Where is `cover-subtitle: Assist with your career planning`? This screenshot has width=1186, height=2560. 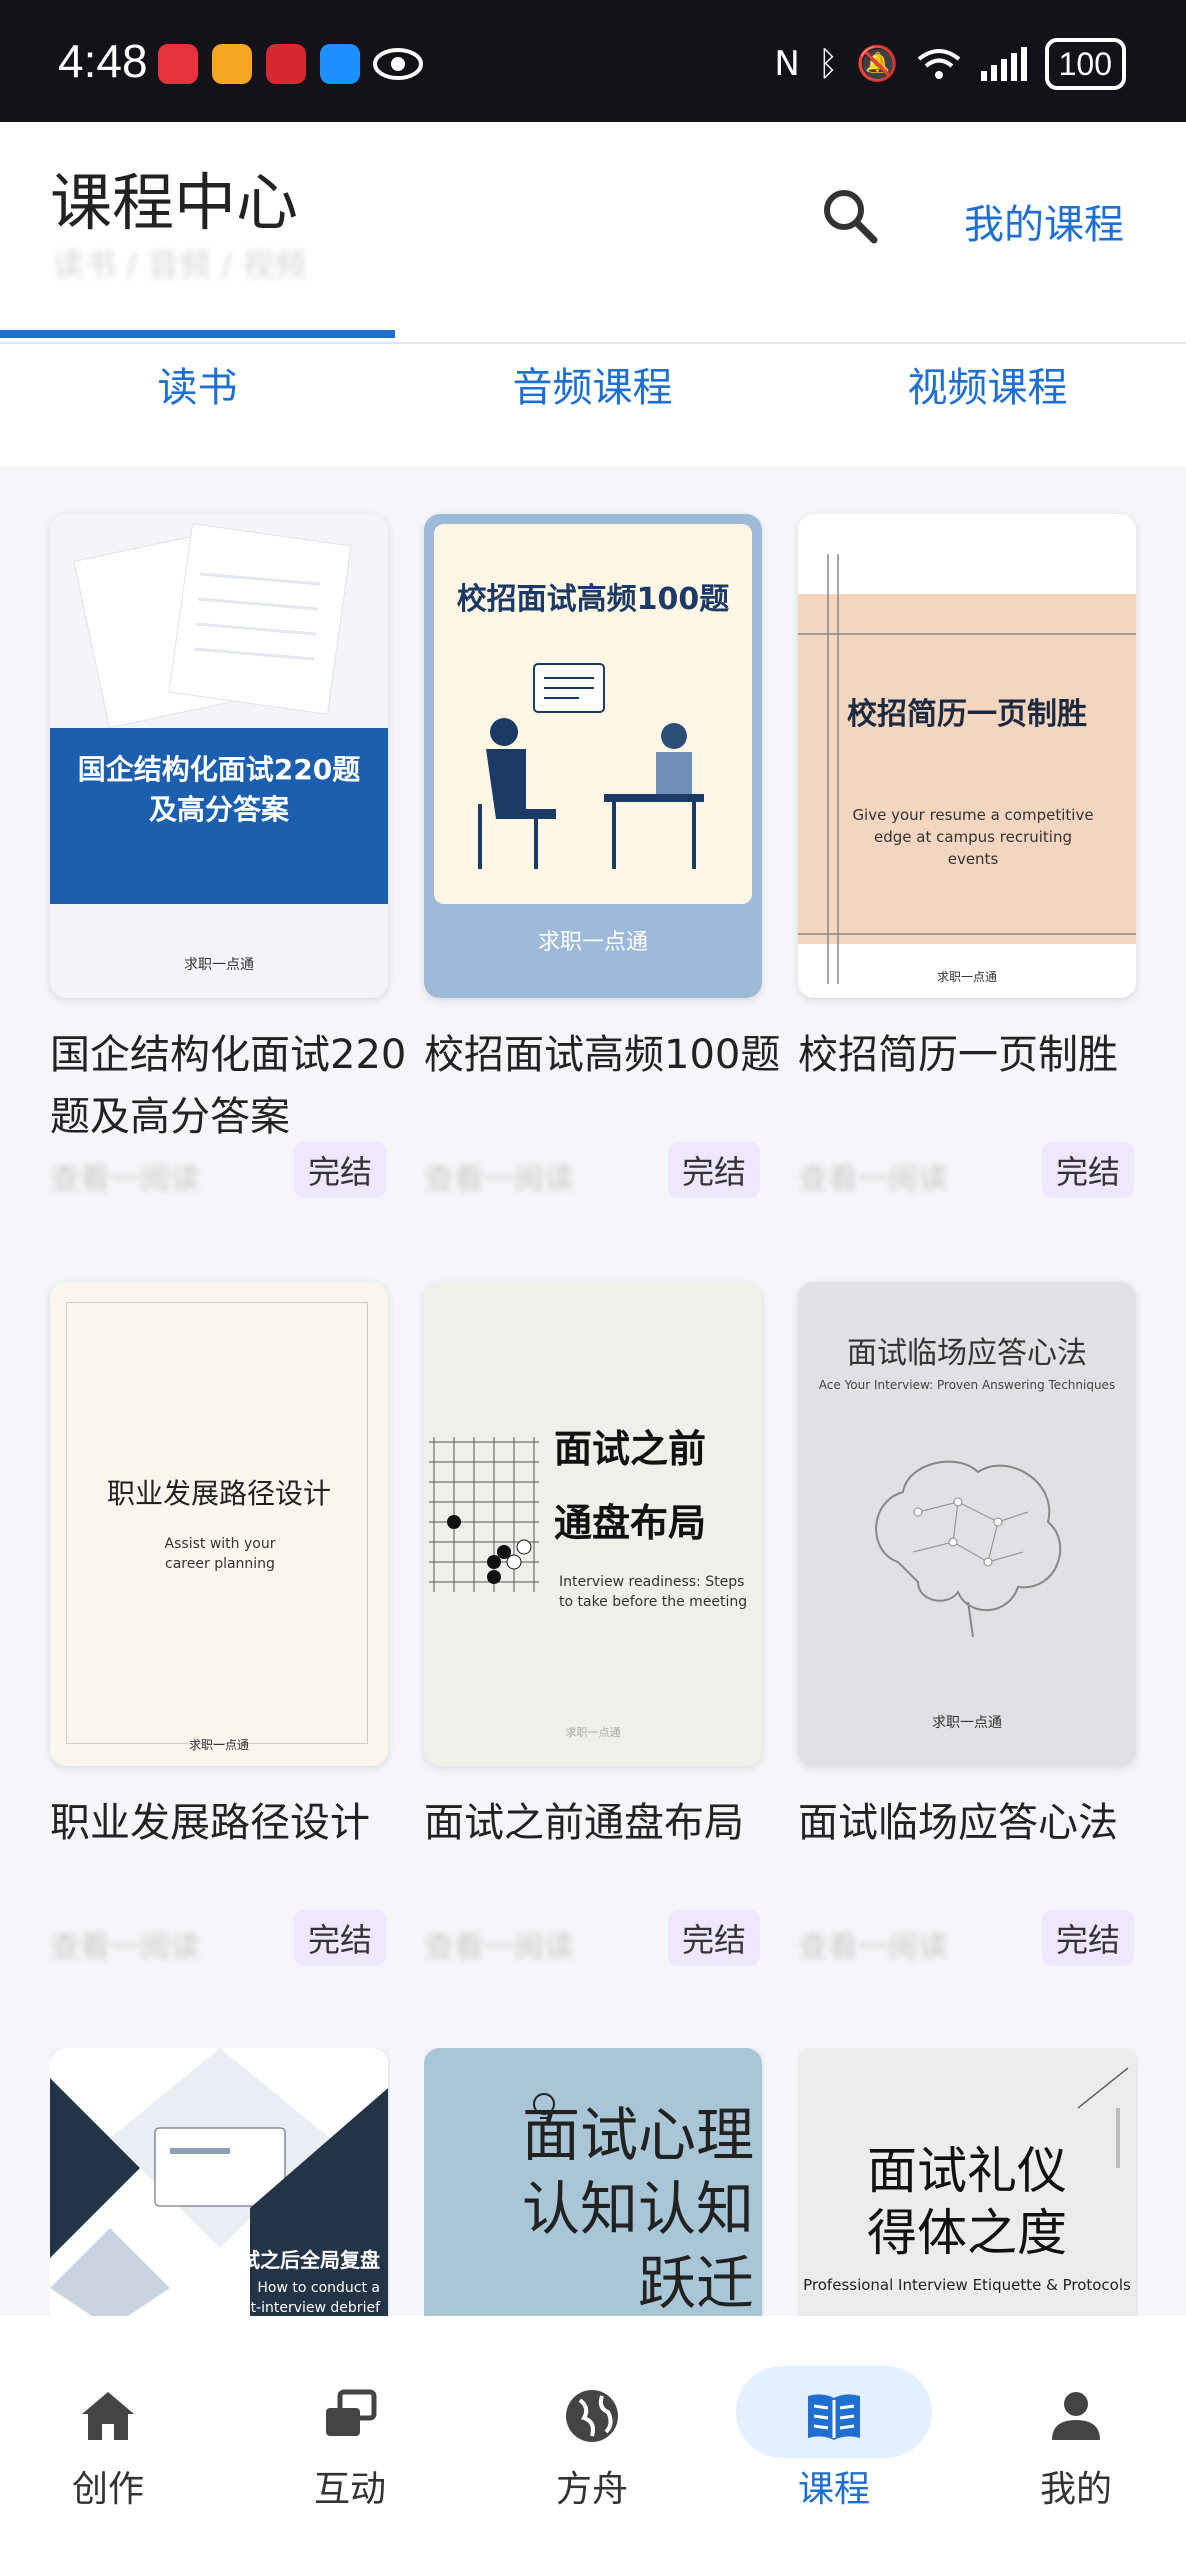
cover-subtitle: Assist with your career planning is located at coordinates (220, 1554).